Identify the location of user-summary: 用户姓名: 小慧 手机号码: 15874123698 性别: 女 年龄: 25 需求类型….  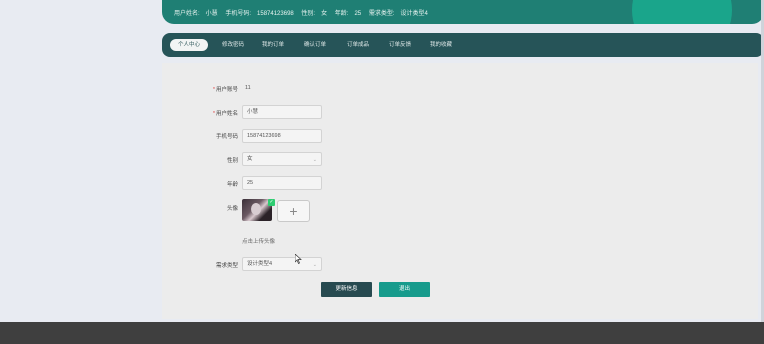
(304, 12).